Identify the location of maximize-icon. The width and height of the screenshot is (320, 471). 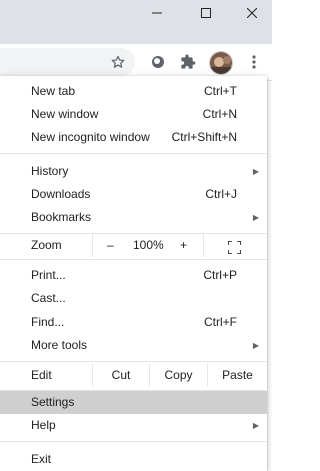
(206, 13).